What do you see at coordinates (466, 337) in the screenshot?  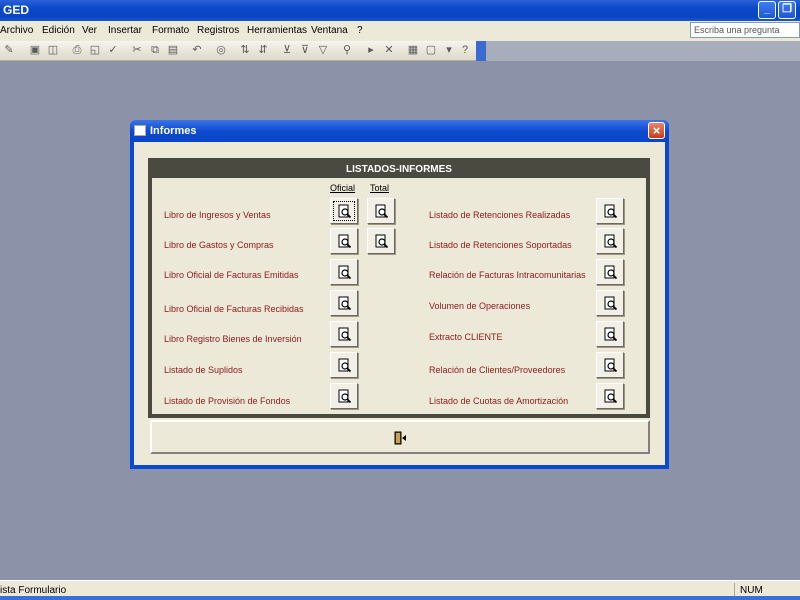 I see `label-extracto-cliente: Extracto CLIENTE` at bounding box center [466, 337].